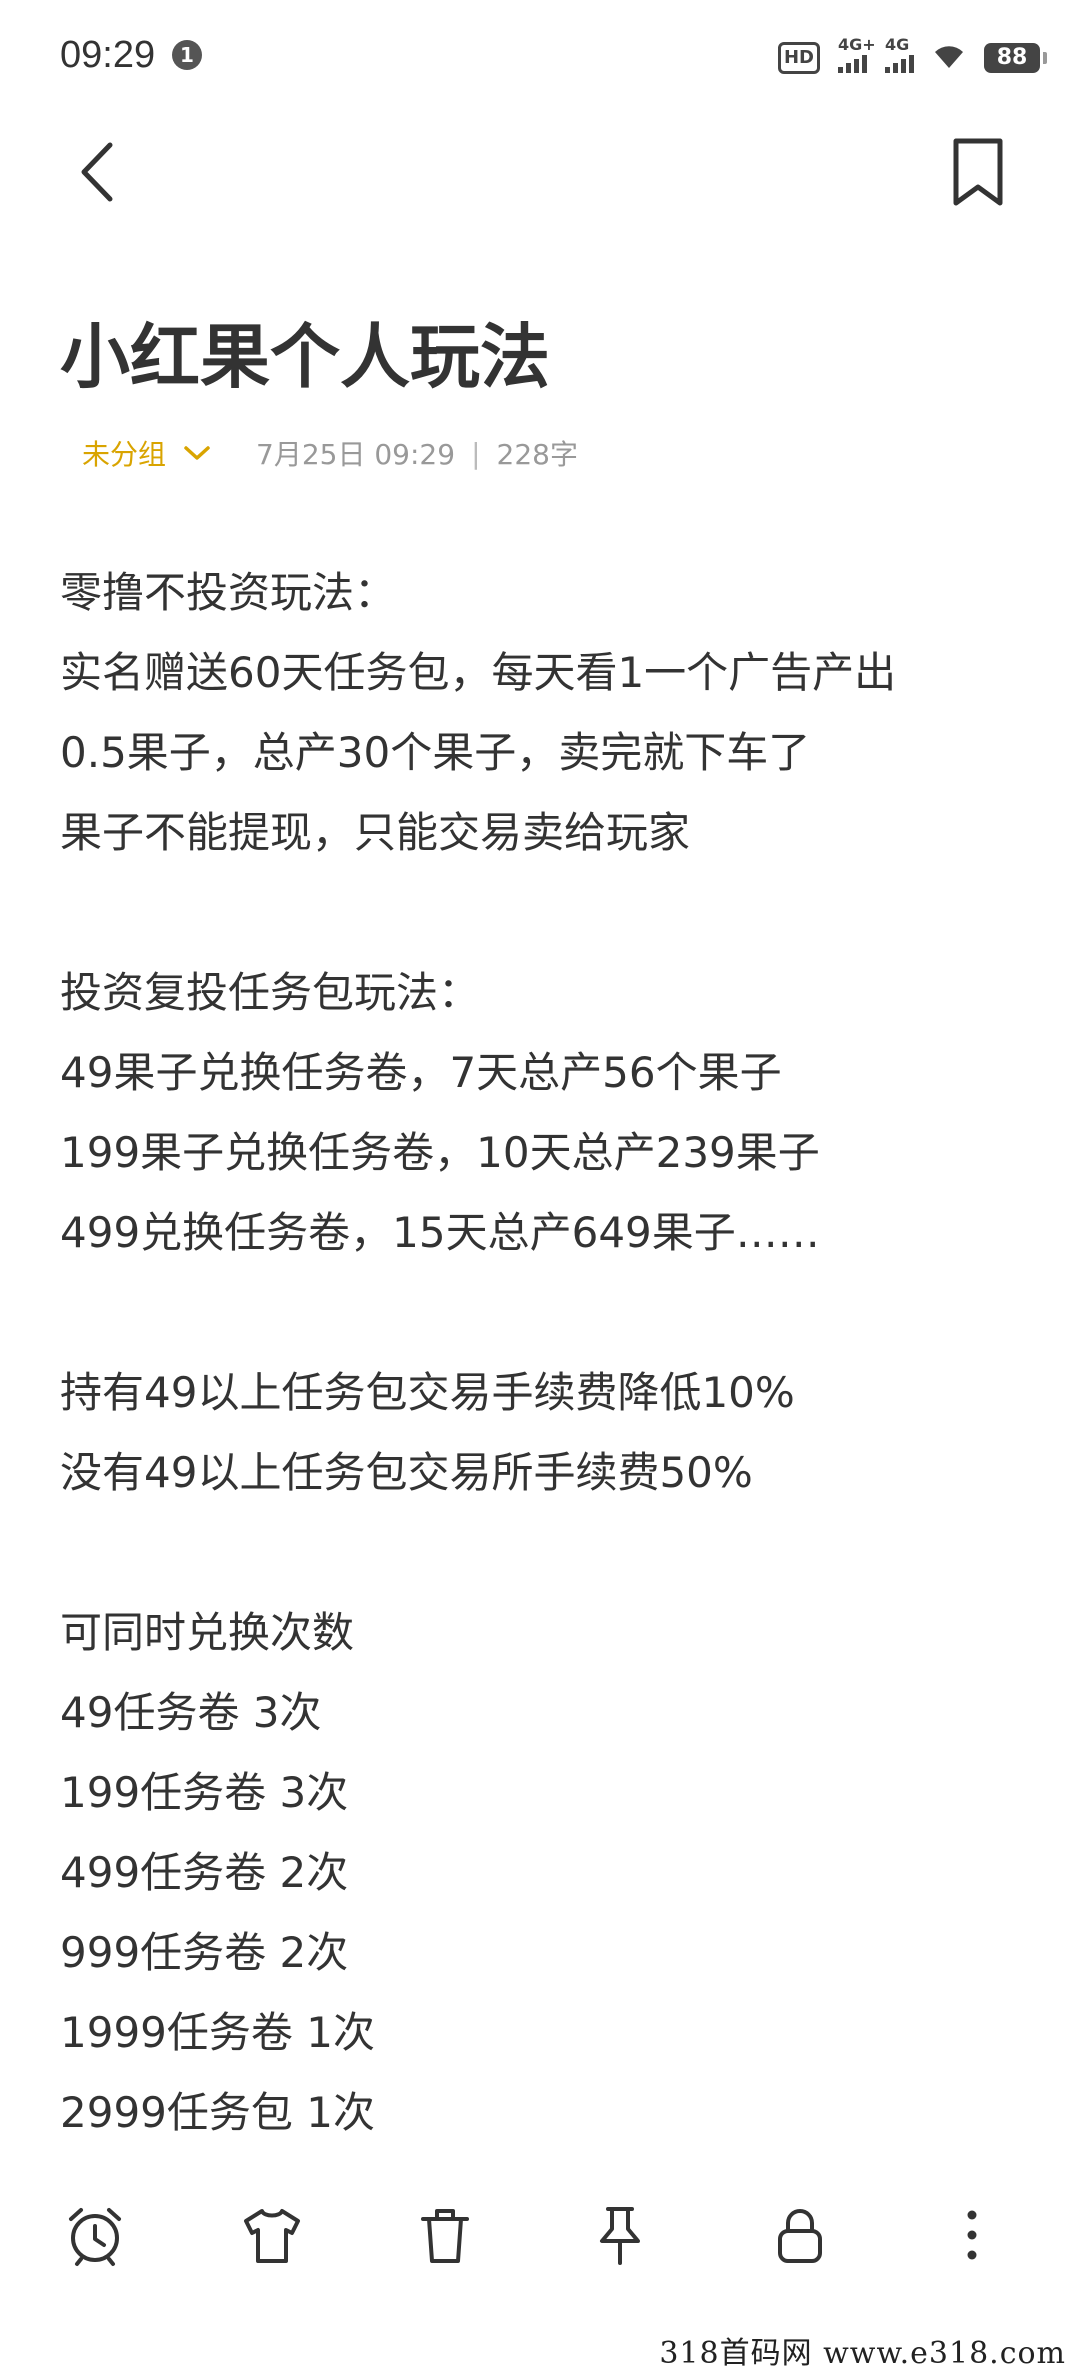  Describe the element at coordinates (228, 592) in the screenshot. I see `note-line: 零撸不投资玩法：` at that location.